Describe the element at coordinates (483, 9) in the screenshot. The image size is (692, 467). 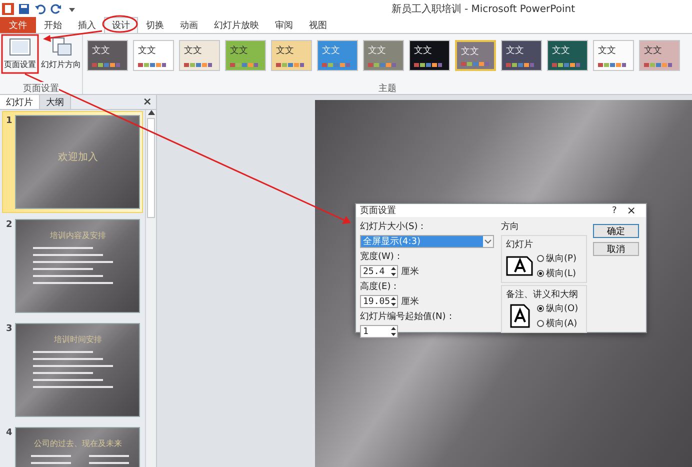
I see `window-title: 新员工入职培训 - Microsoft PowerPoint` at that location.